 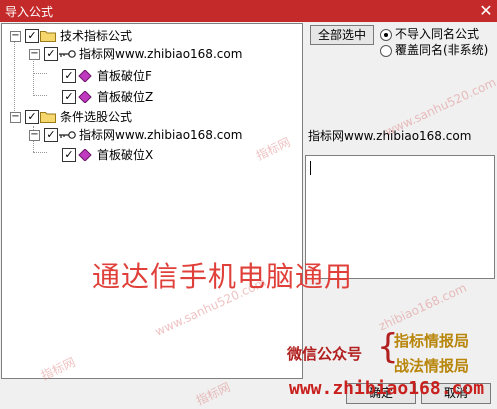 What do you see at coordinates (325, 354) in the screenshot?
I see `wechat-label: 微信公众号` at bounding box center [325, 354].